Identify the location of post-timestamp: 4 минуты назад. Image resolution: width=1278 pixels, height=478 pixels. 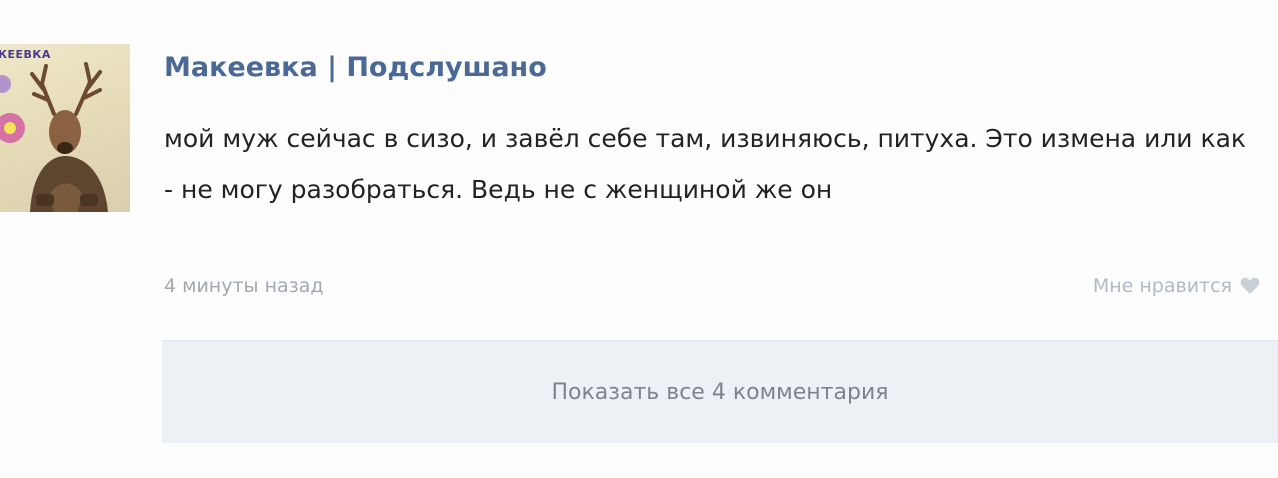
(244, 286).